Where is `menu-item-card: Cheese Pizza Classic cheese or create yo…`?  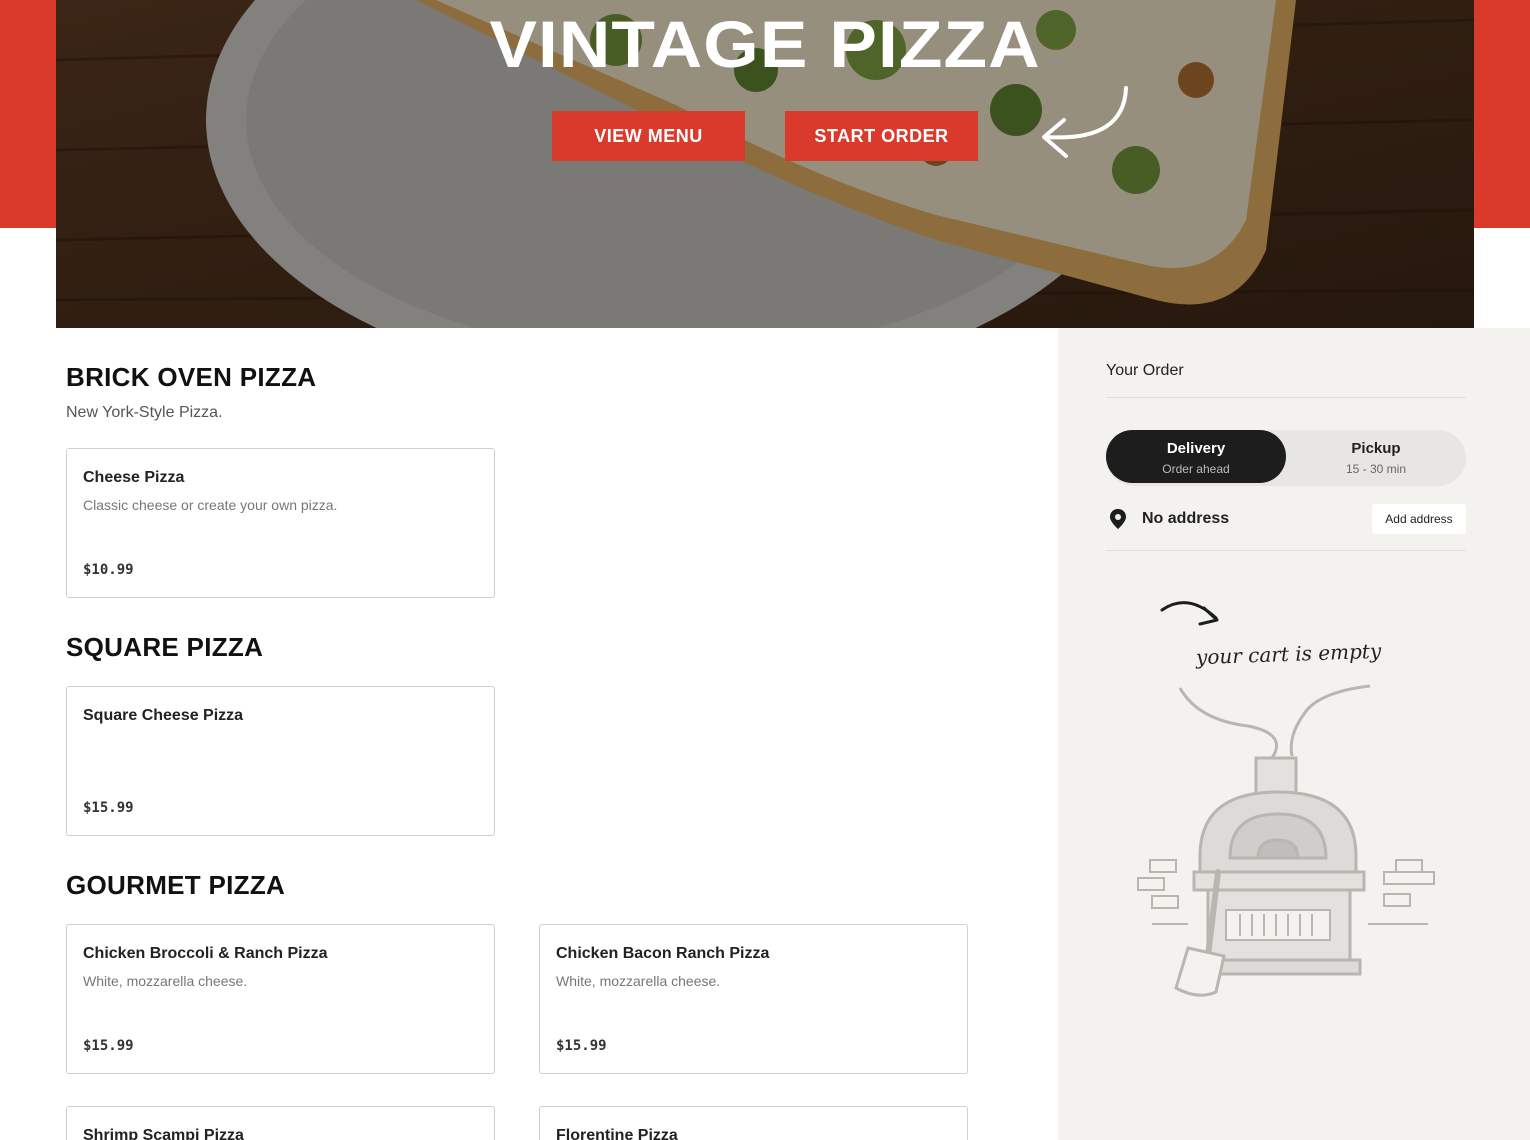
menu-item-card: Cheese Pizza Classic cheese or create yo… is located at coordinates (280, 523).